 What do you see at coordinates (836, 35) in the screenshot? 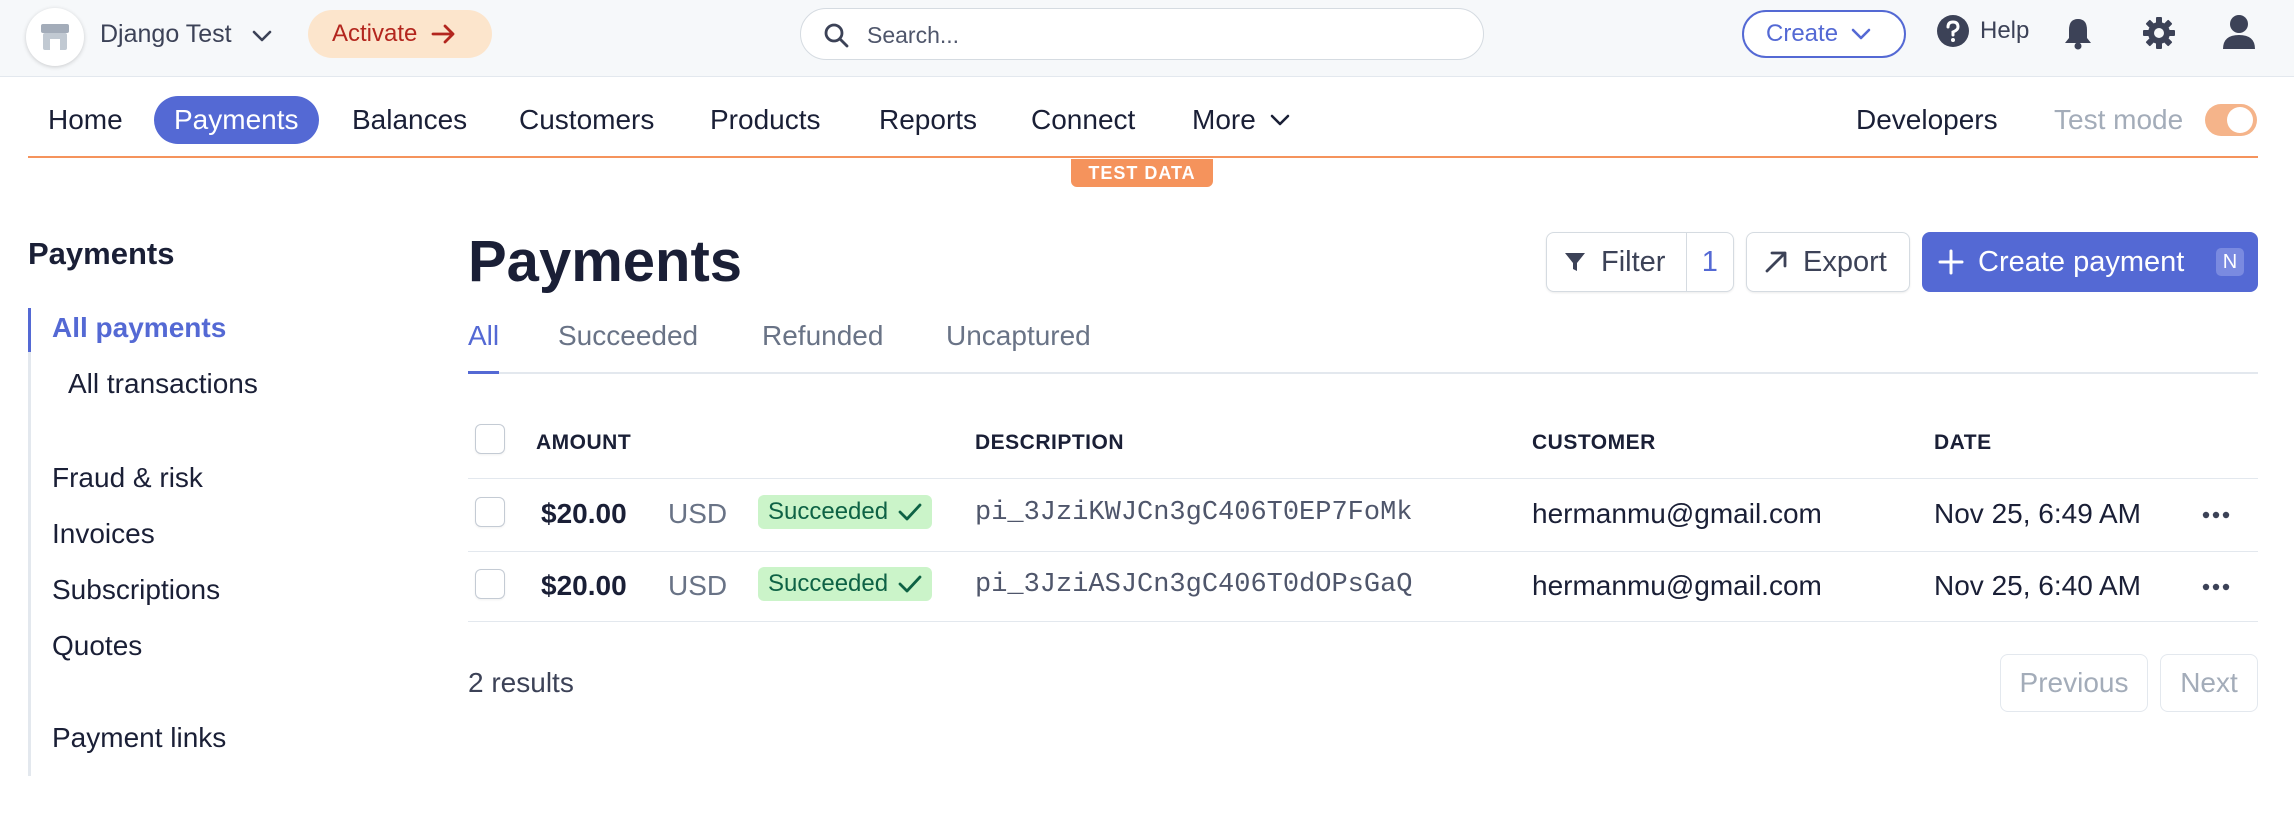
I see `search-icon` at bounding box center [836, 35].